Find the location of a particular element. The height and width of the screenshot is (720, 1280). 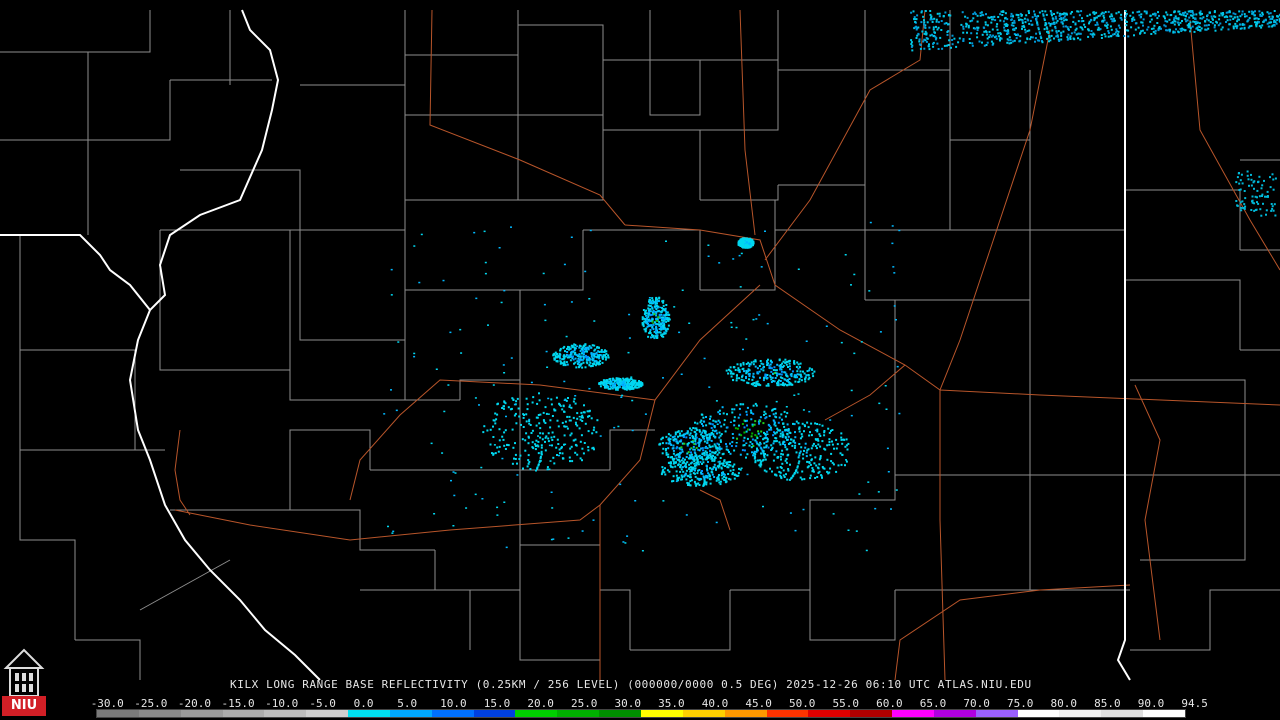

reflectivity-colorbar is located at coordinates (641, 713).